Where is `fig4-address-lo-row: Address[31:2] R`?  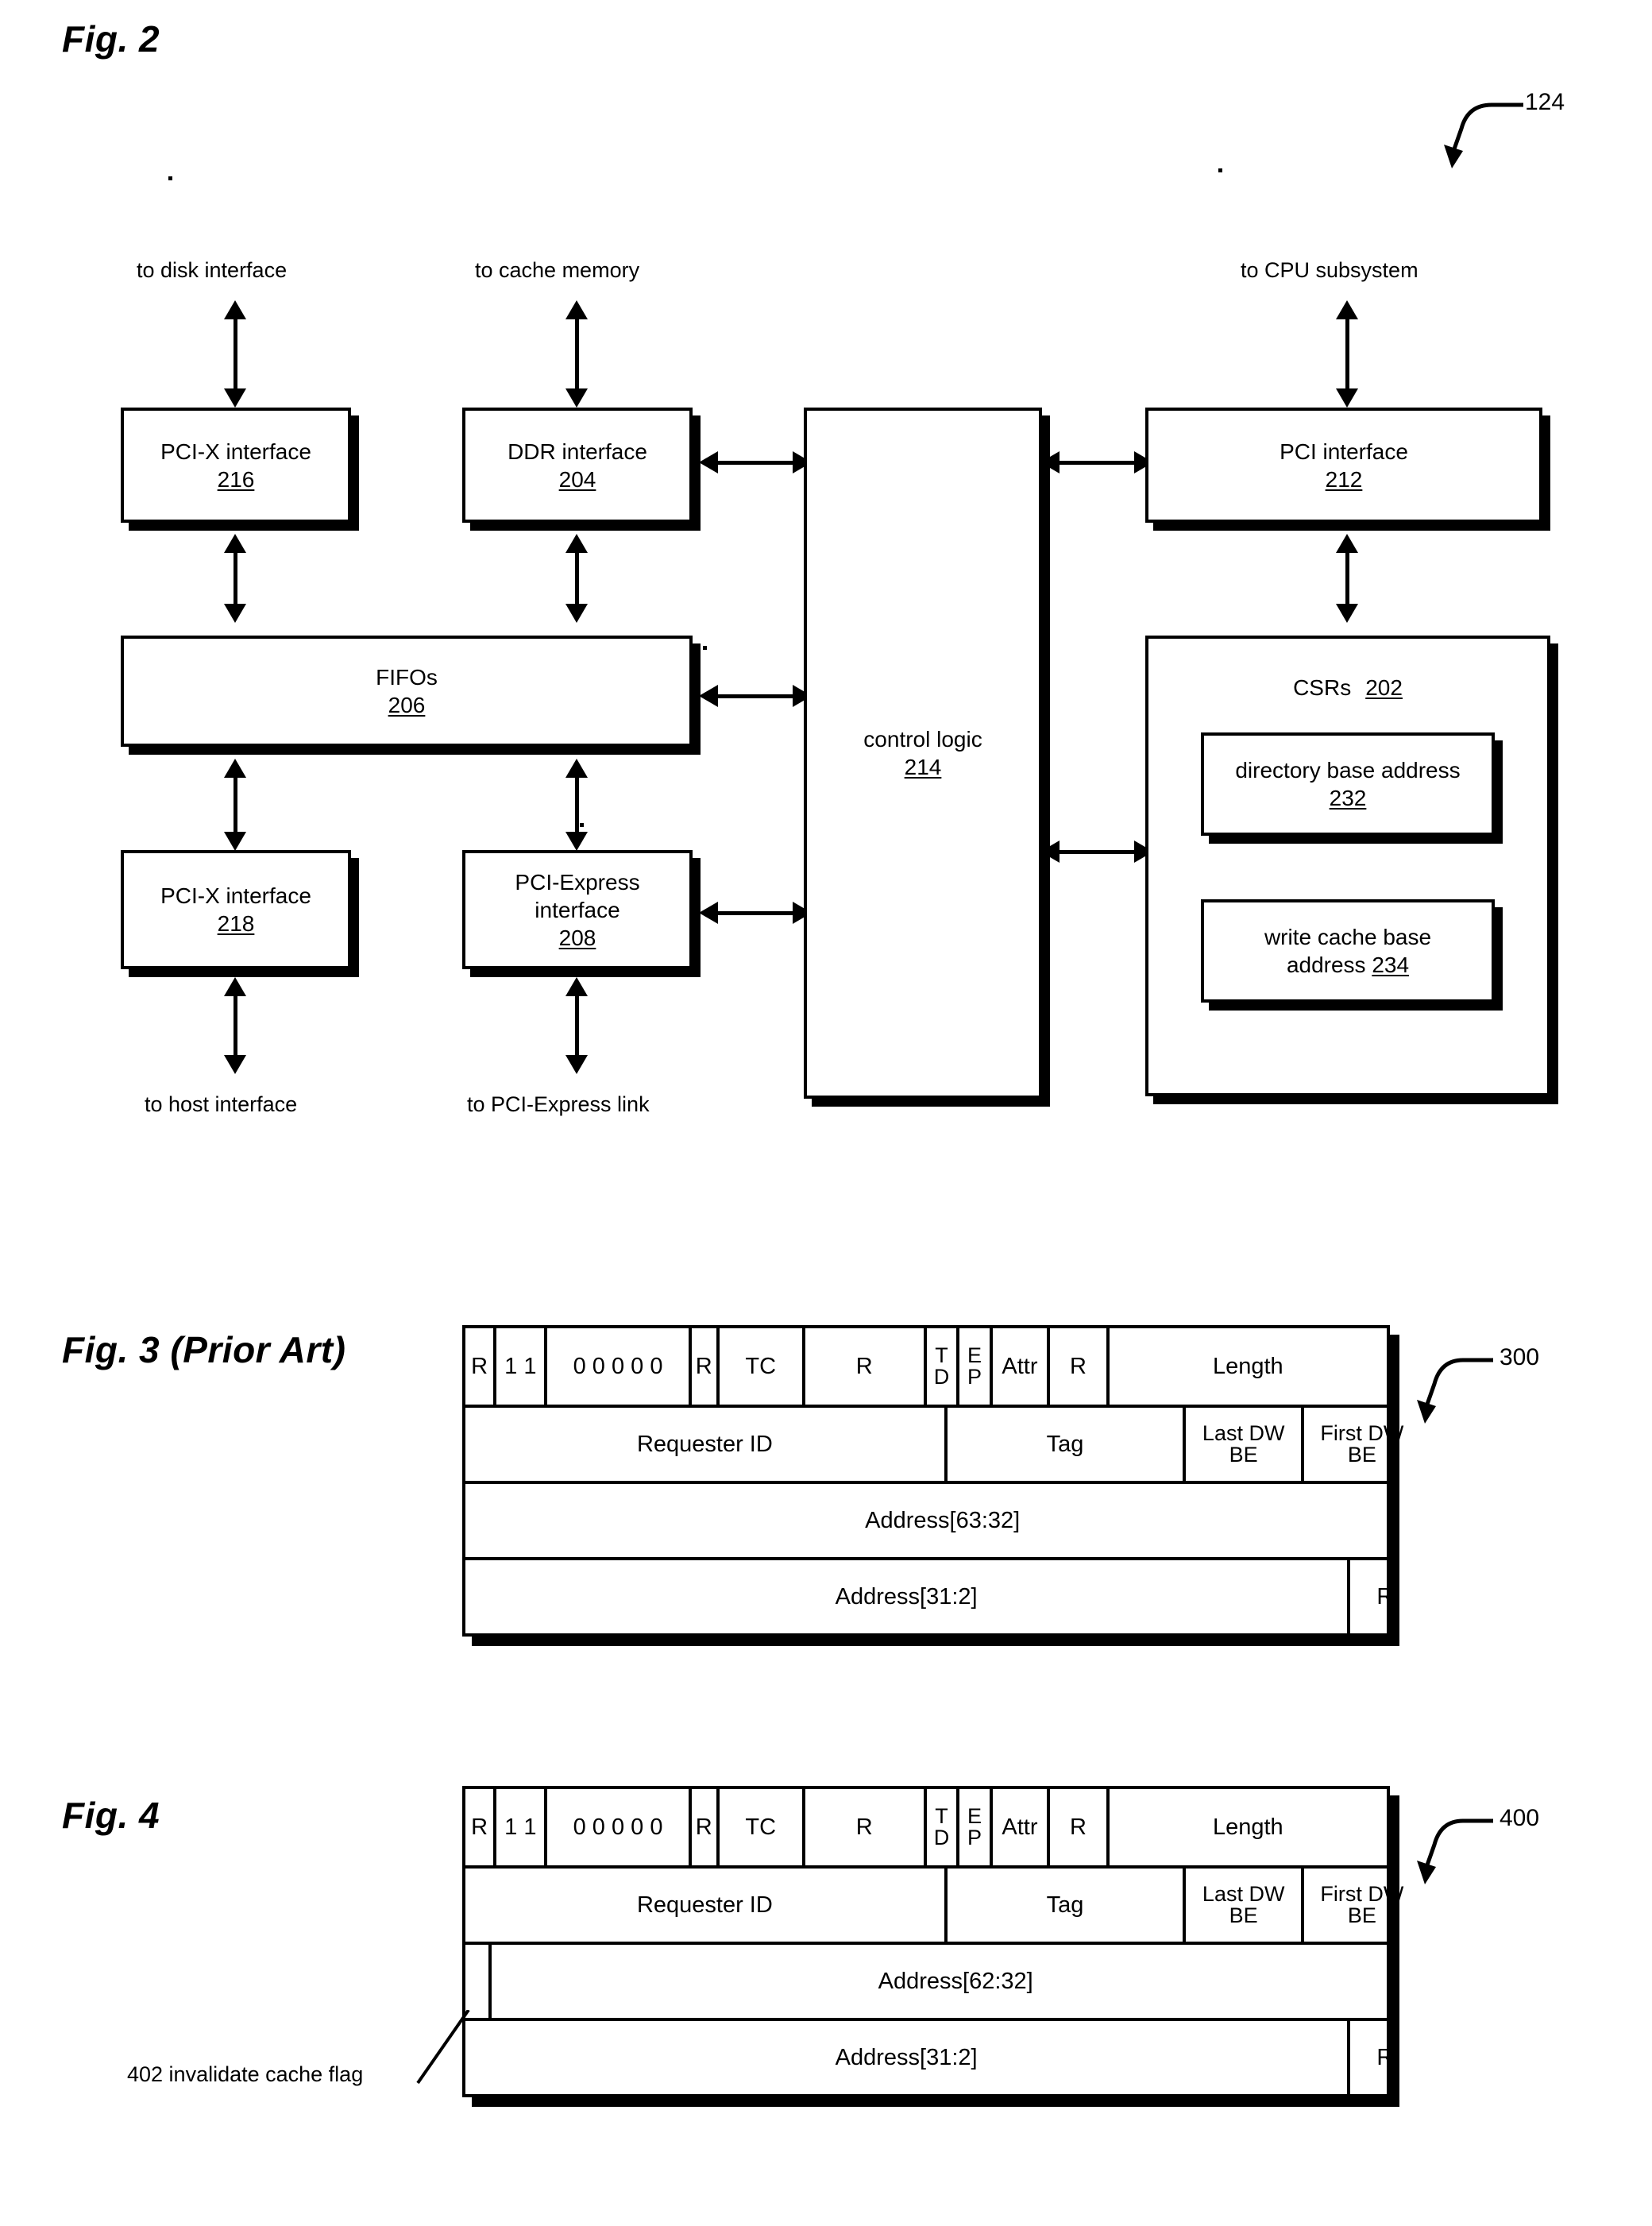 fig4-address-lo-row: Address[31:2] R is located at coordinates (929, 2056).